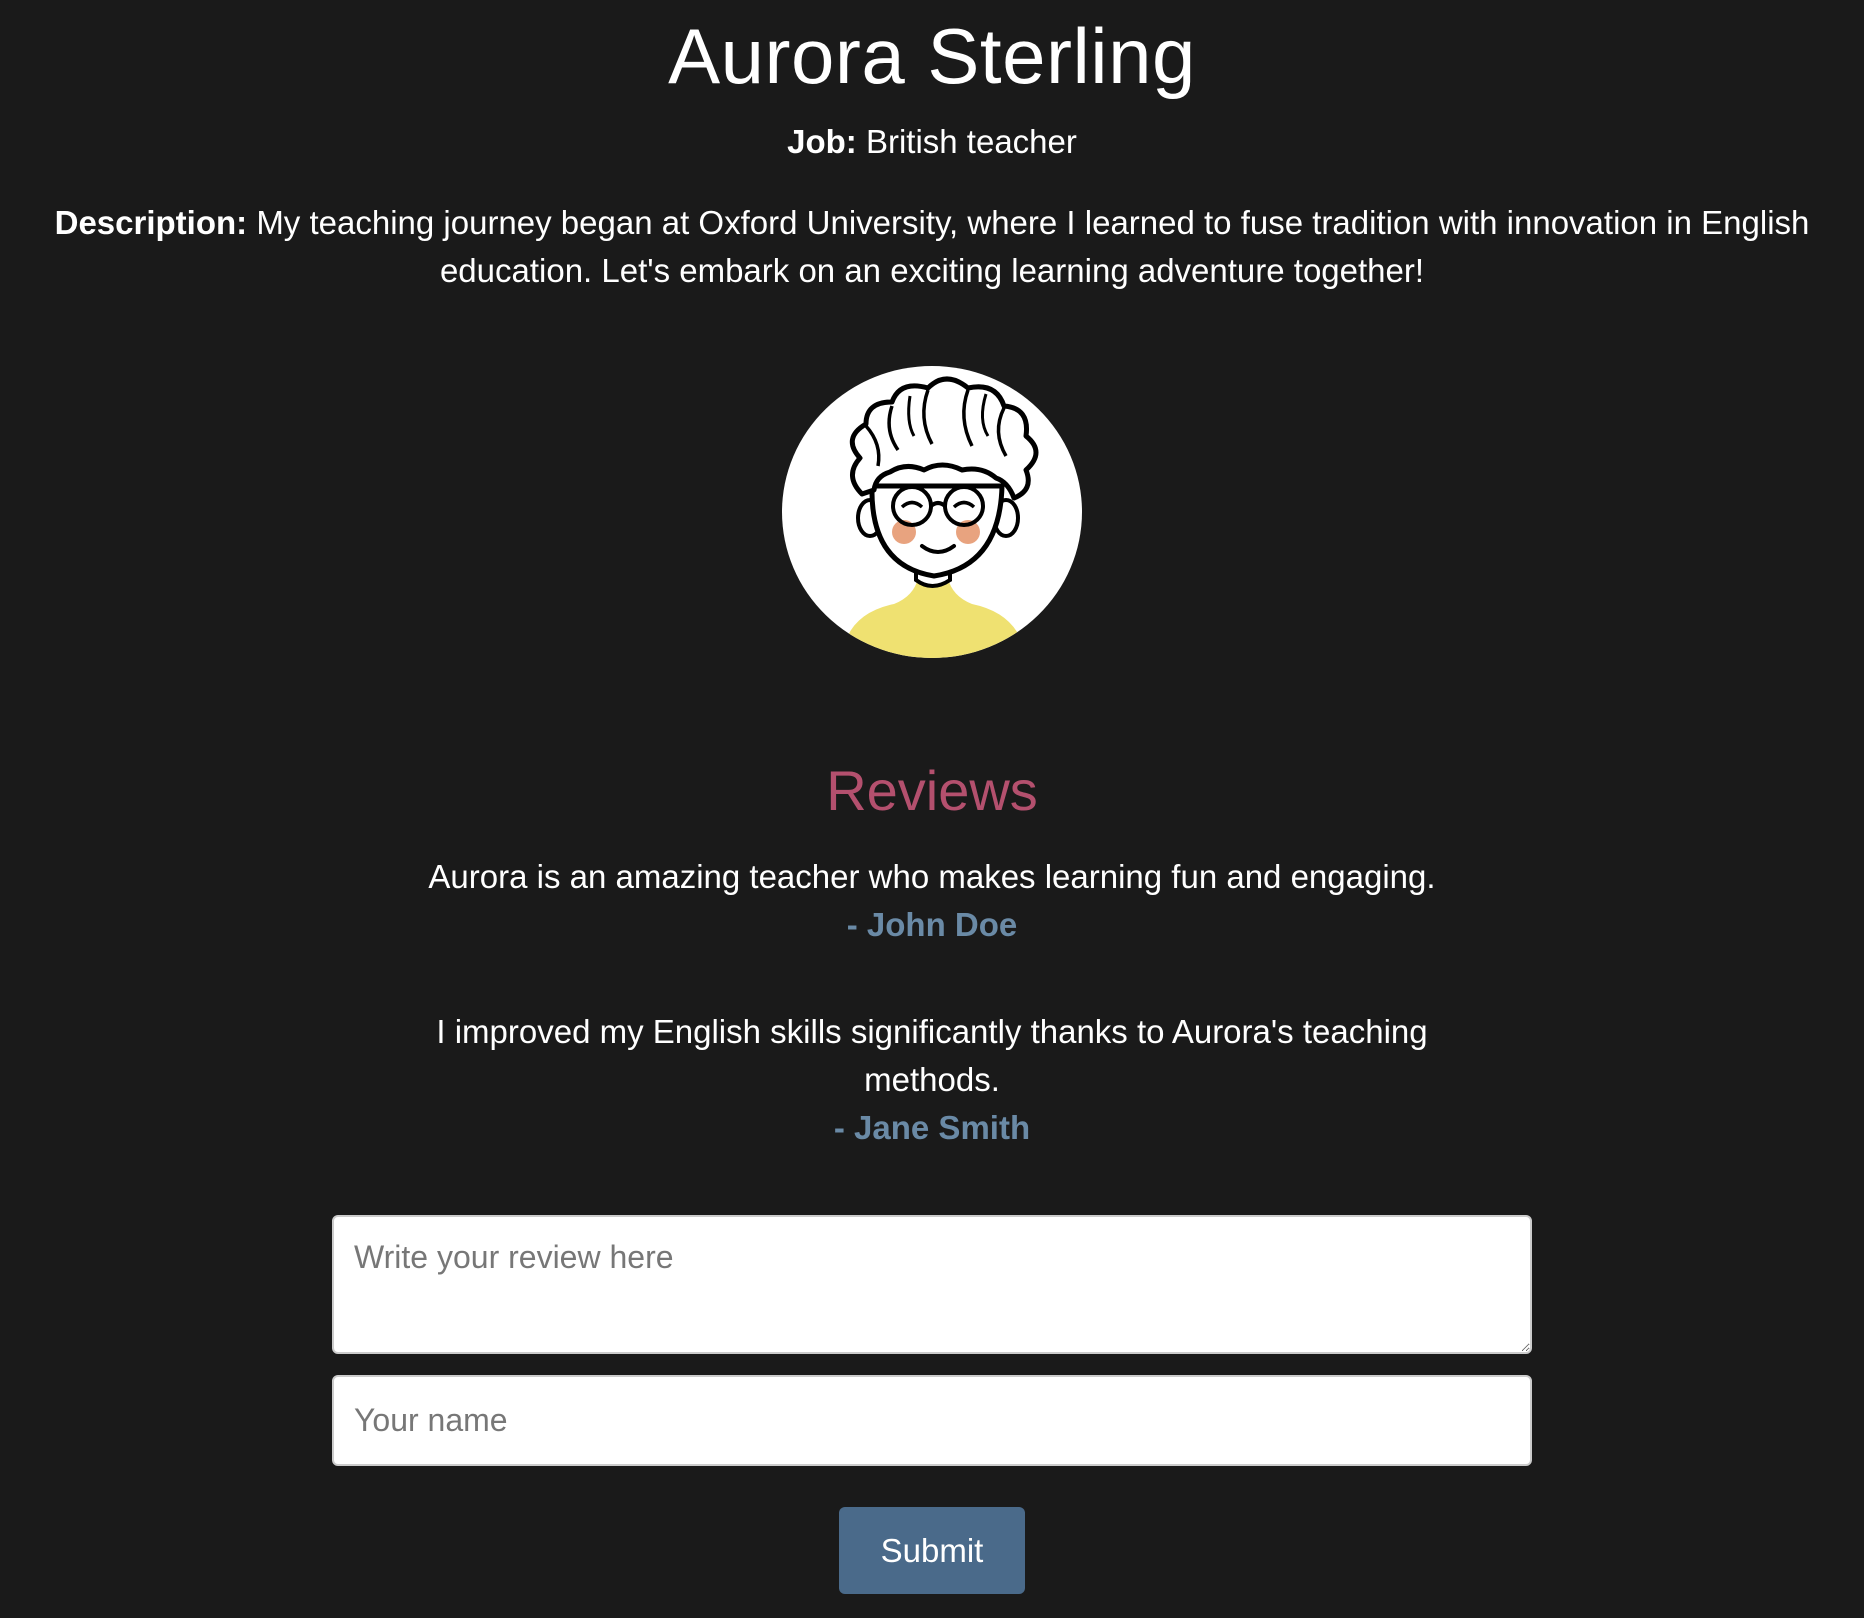 The image size is (1864, 1618). I want to click on job-line: Job: British teacher, so click(932, 142).